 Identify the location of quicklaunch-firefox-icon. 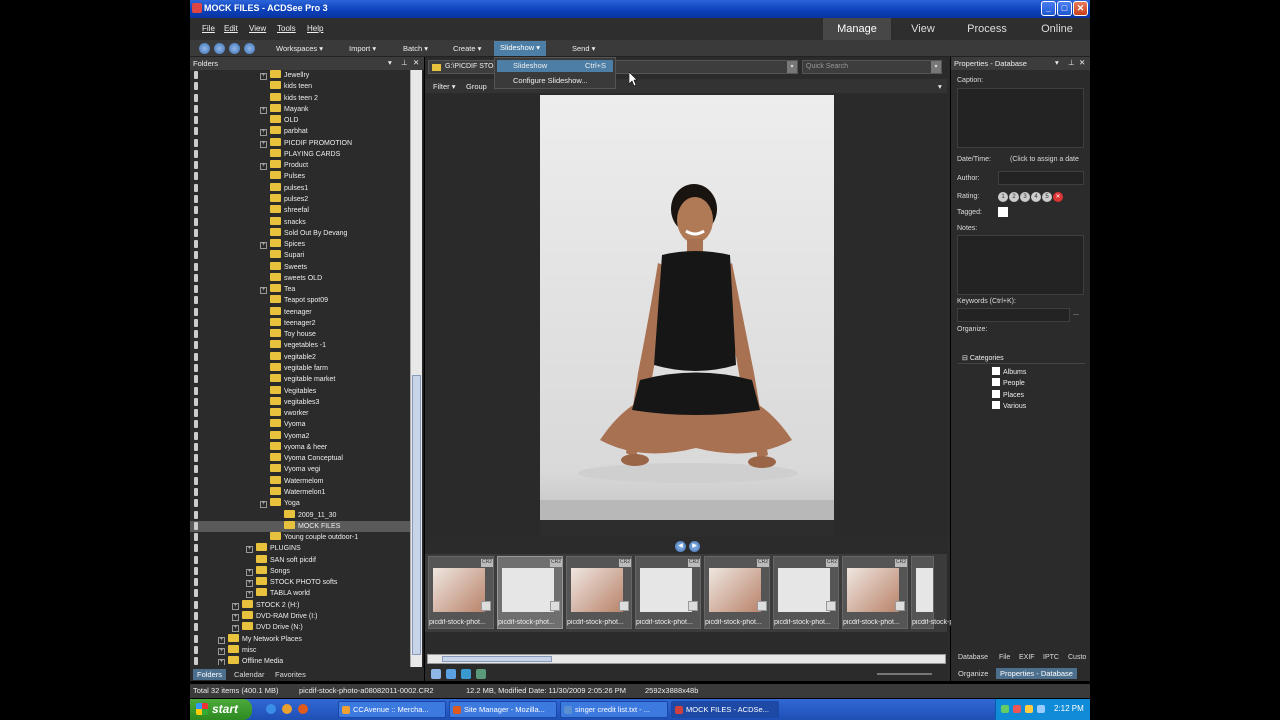
(287, 709).